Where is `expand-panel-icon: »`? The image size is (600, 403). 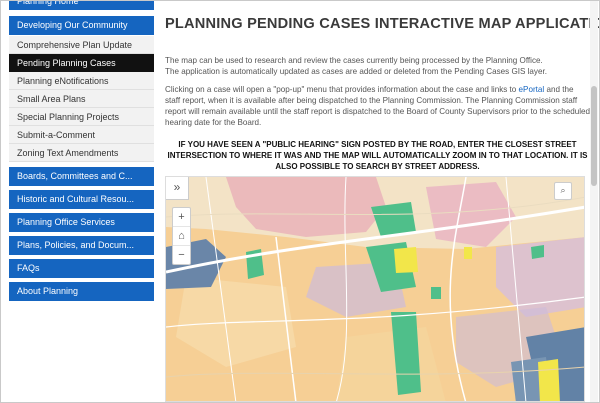
expand-panel-icon: » is located at coordinates (177, 188).